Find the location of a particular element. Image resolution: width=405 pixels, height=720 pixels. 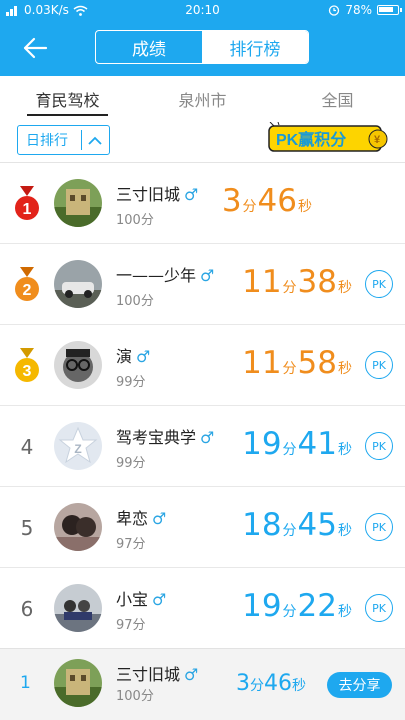

list-item: 5 卑恋 ♂ 97分 18分45秒 PK is located at coordinates (202, 527).